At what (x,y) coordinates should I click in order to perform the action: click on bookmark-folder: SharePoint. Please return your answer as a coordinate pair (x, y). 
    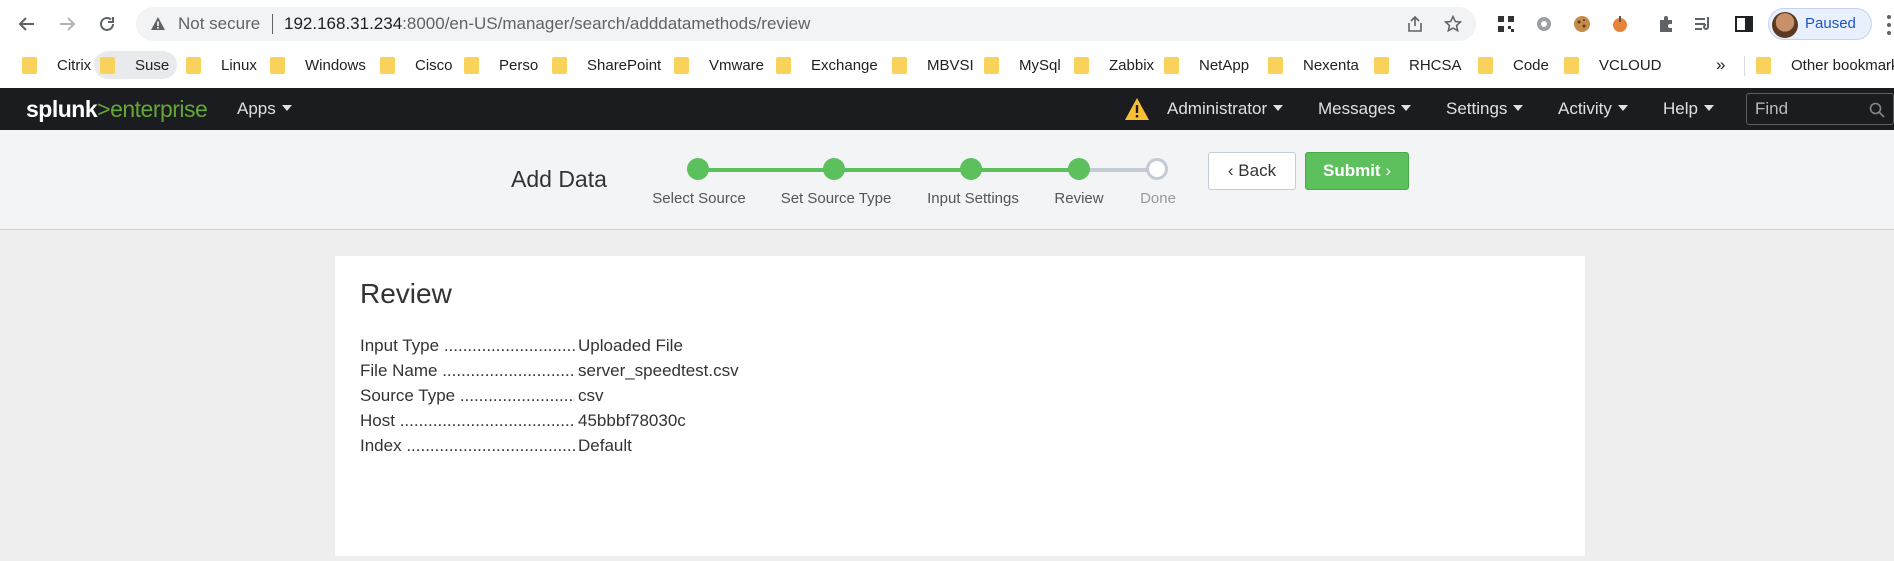
    Looking at the image, I should click on (607, 65).